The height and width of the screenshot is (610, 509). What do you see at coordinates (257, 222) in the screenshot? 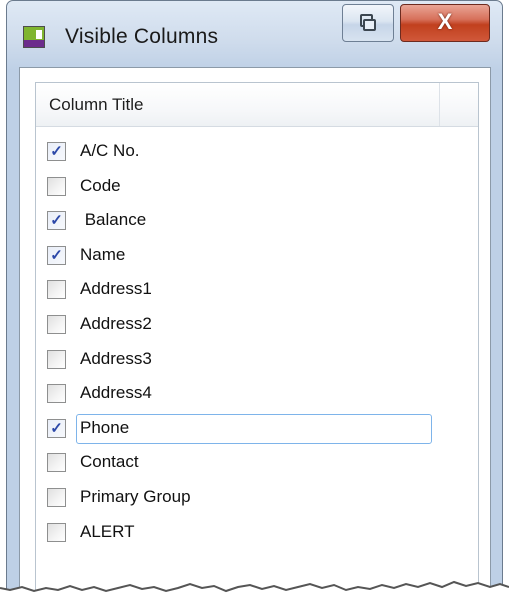
I see `list-item: ✓ Balance` at bounding box center [257, 222].